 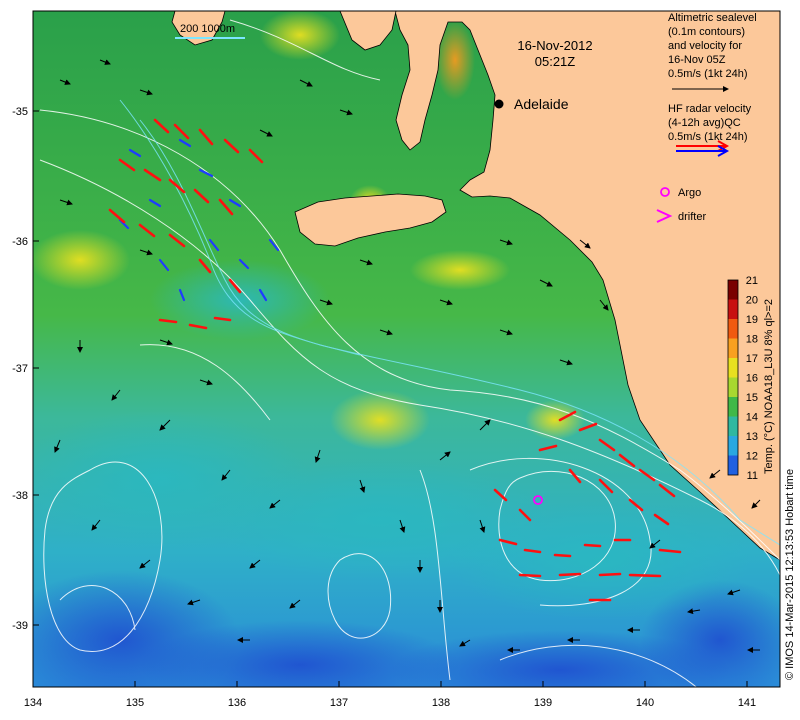 What do you see at coordinates (752, 418) in the screenshot?
I see `colorbar-tick: 14` at bounding box center [752, 418].